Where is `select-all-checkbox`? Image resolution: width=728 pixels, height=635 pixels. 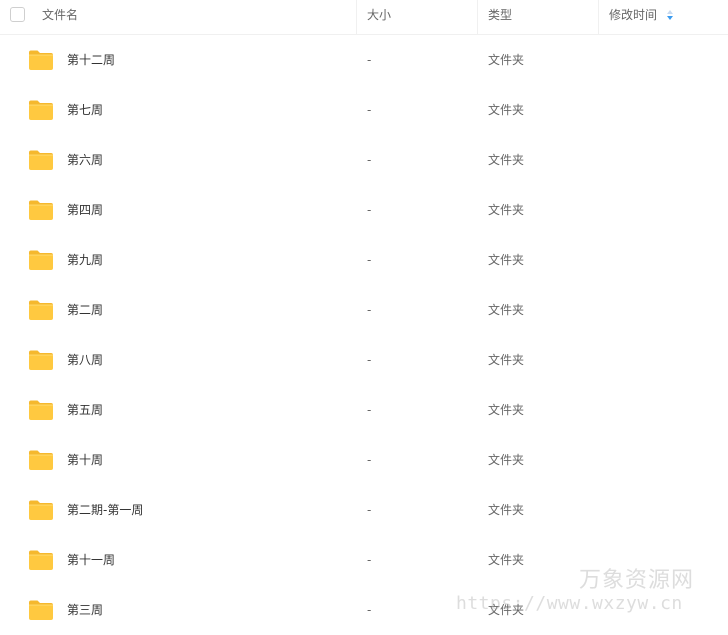 select-all-checkbox is located at coordinates (17, 14).